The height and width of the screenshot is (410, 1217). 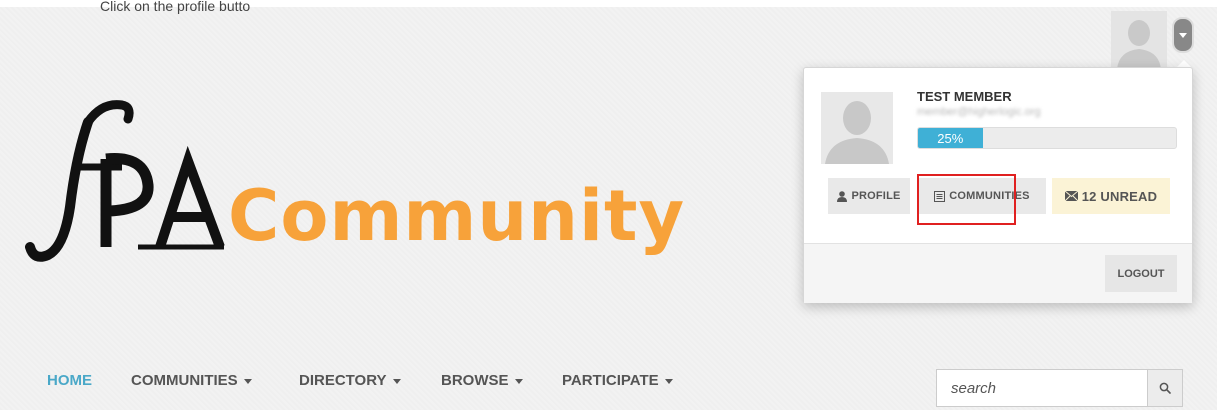 I want to click on nav-item-label: BROWSE, so click(x=475, y=380).